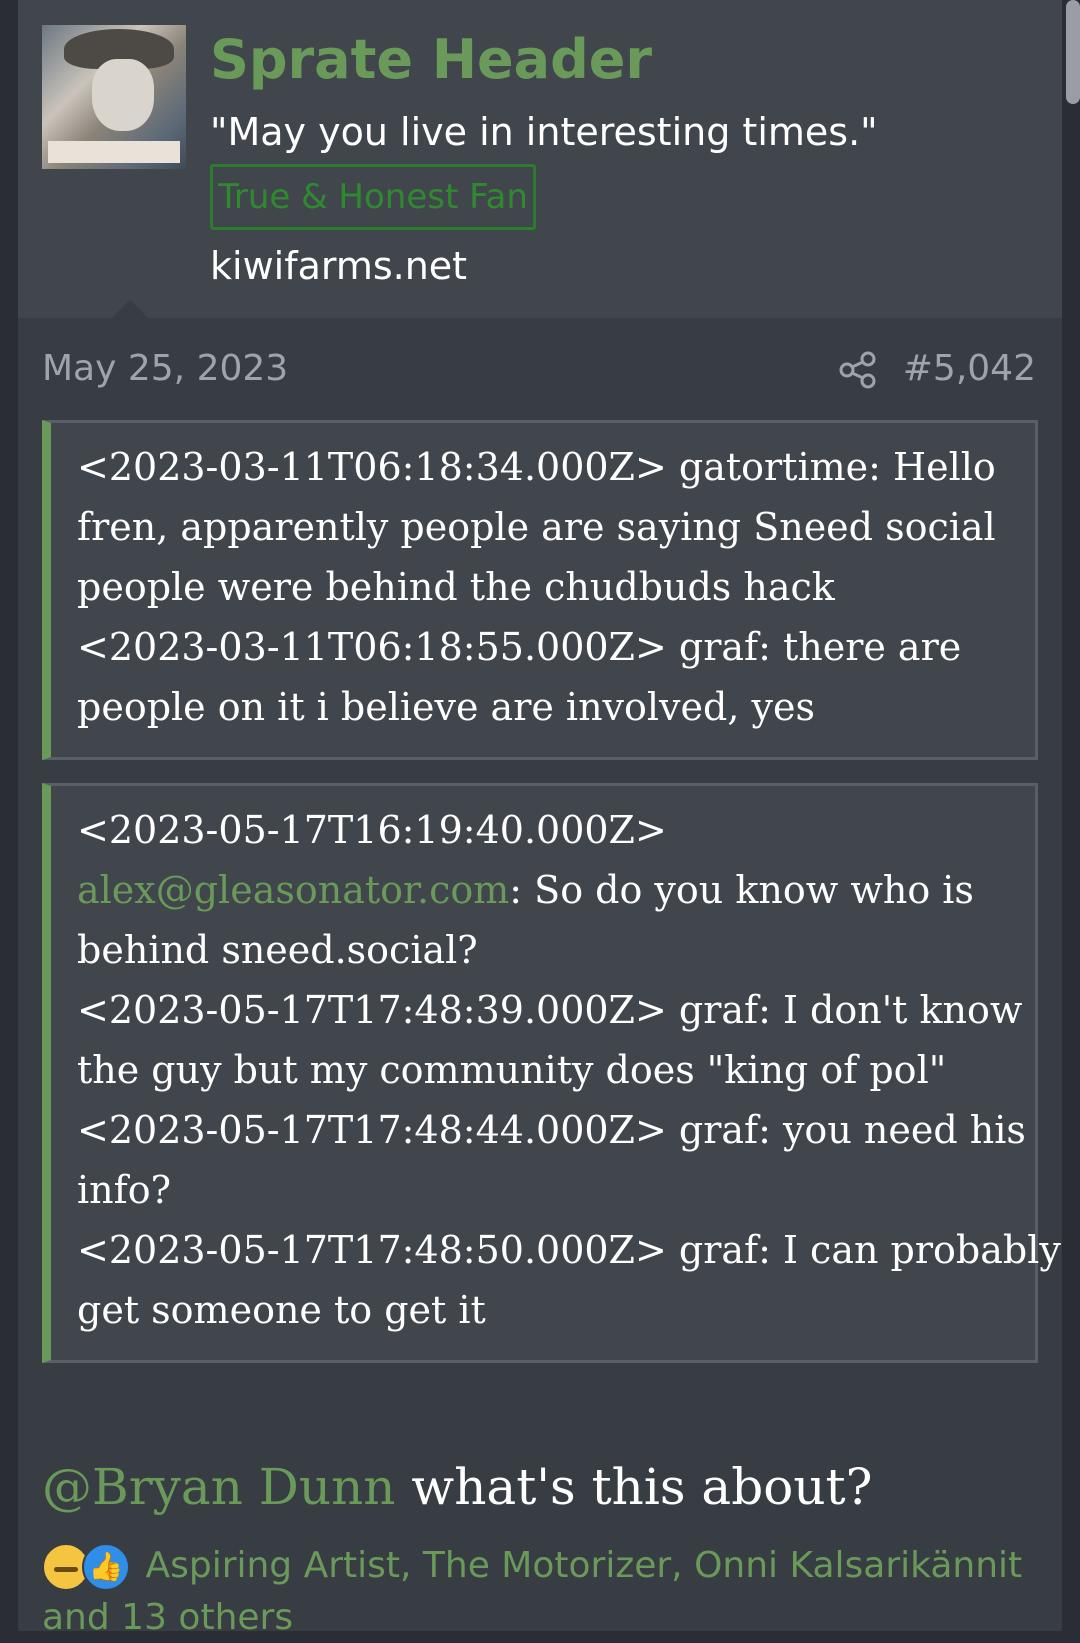 The image size is (1080, 1643). I want to click on quote-line: info?, so click(124, 1190).